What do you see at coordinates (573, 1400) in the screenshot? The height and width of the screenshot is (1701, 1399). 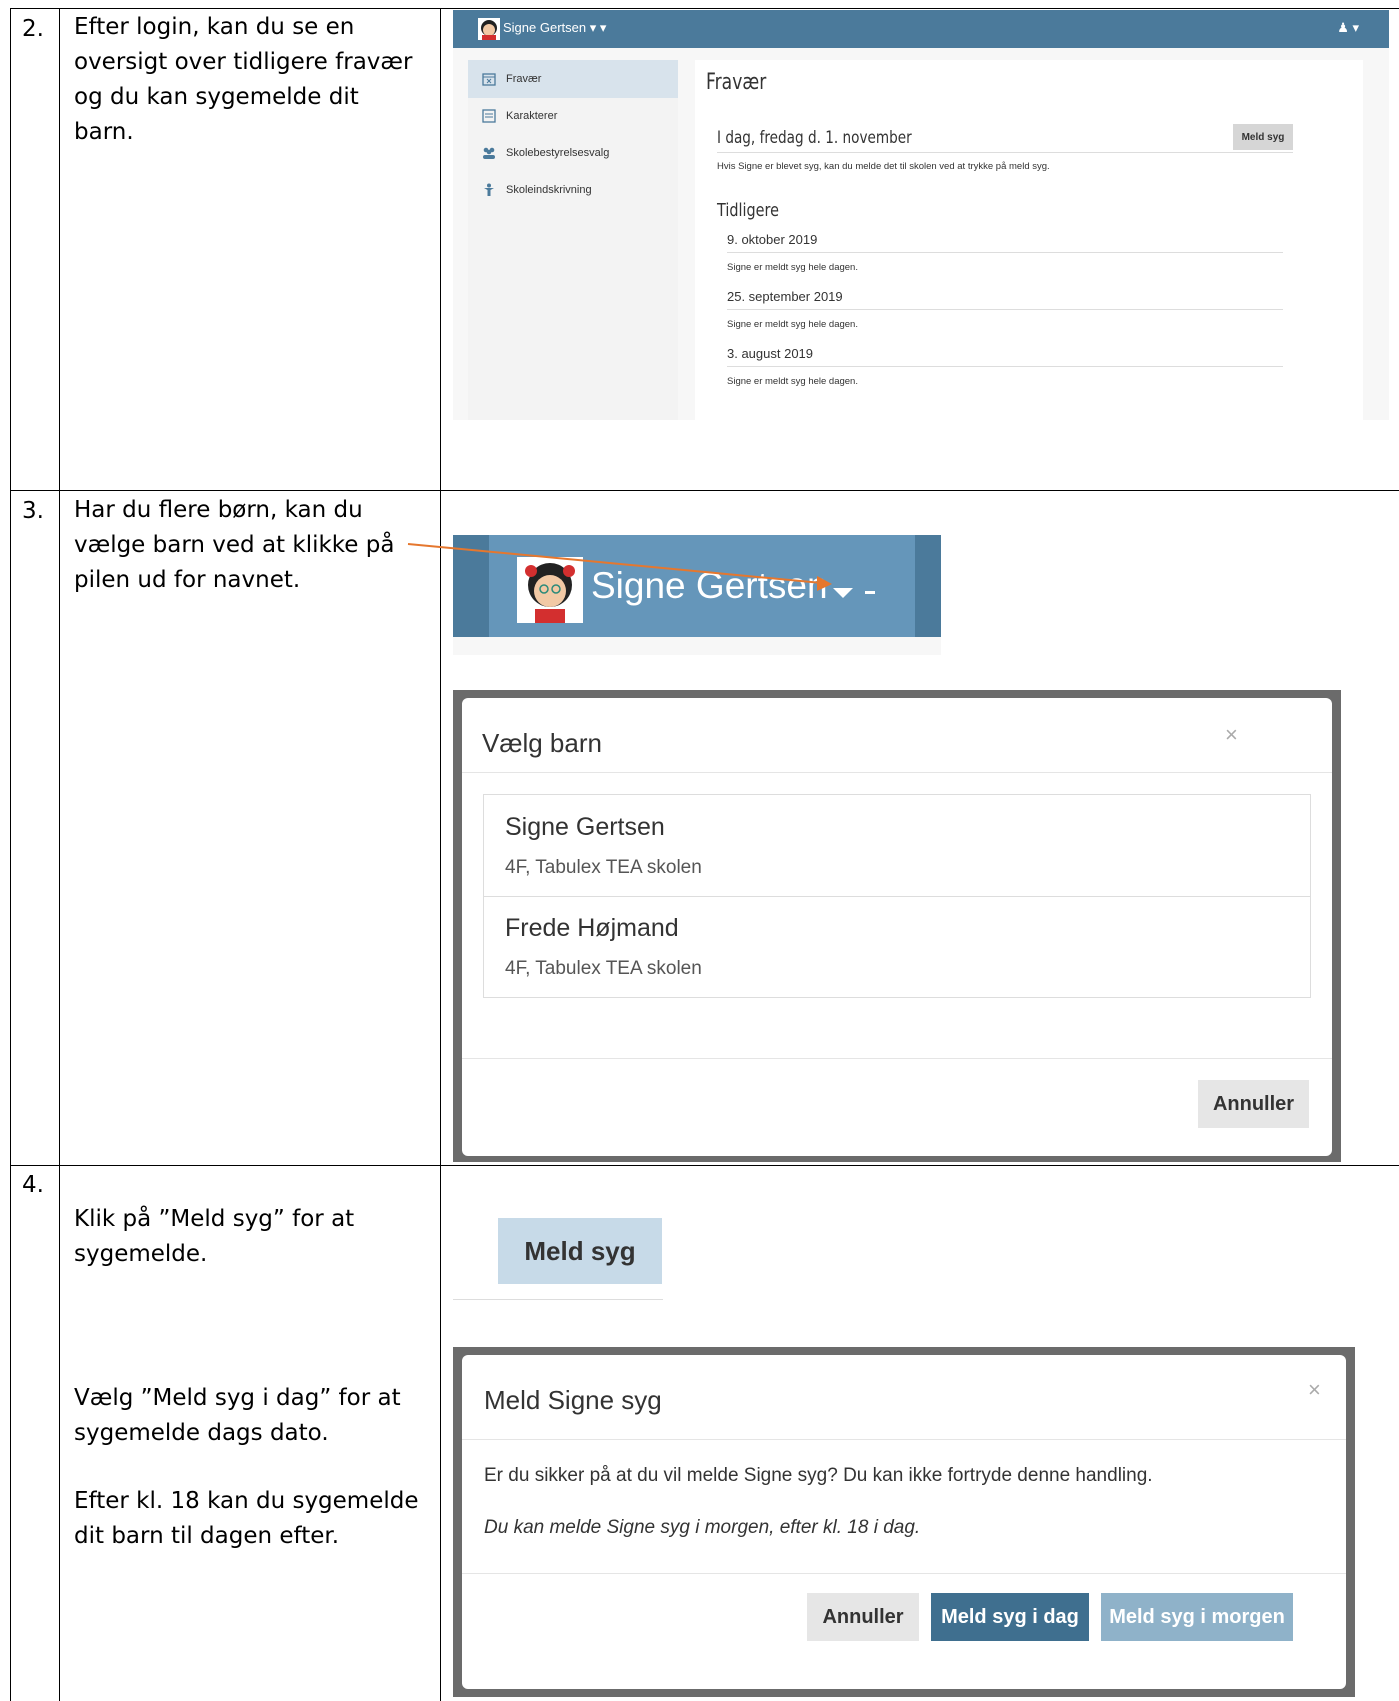 I see `modal-title: Meld Signe syg` at bounding box center [573, 1400].